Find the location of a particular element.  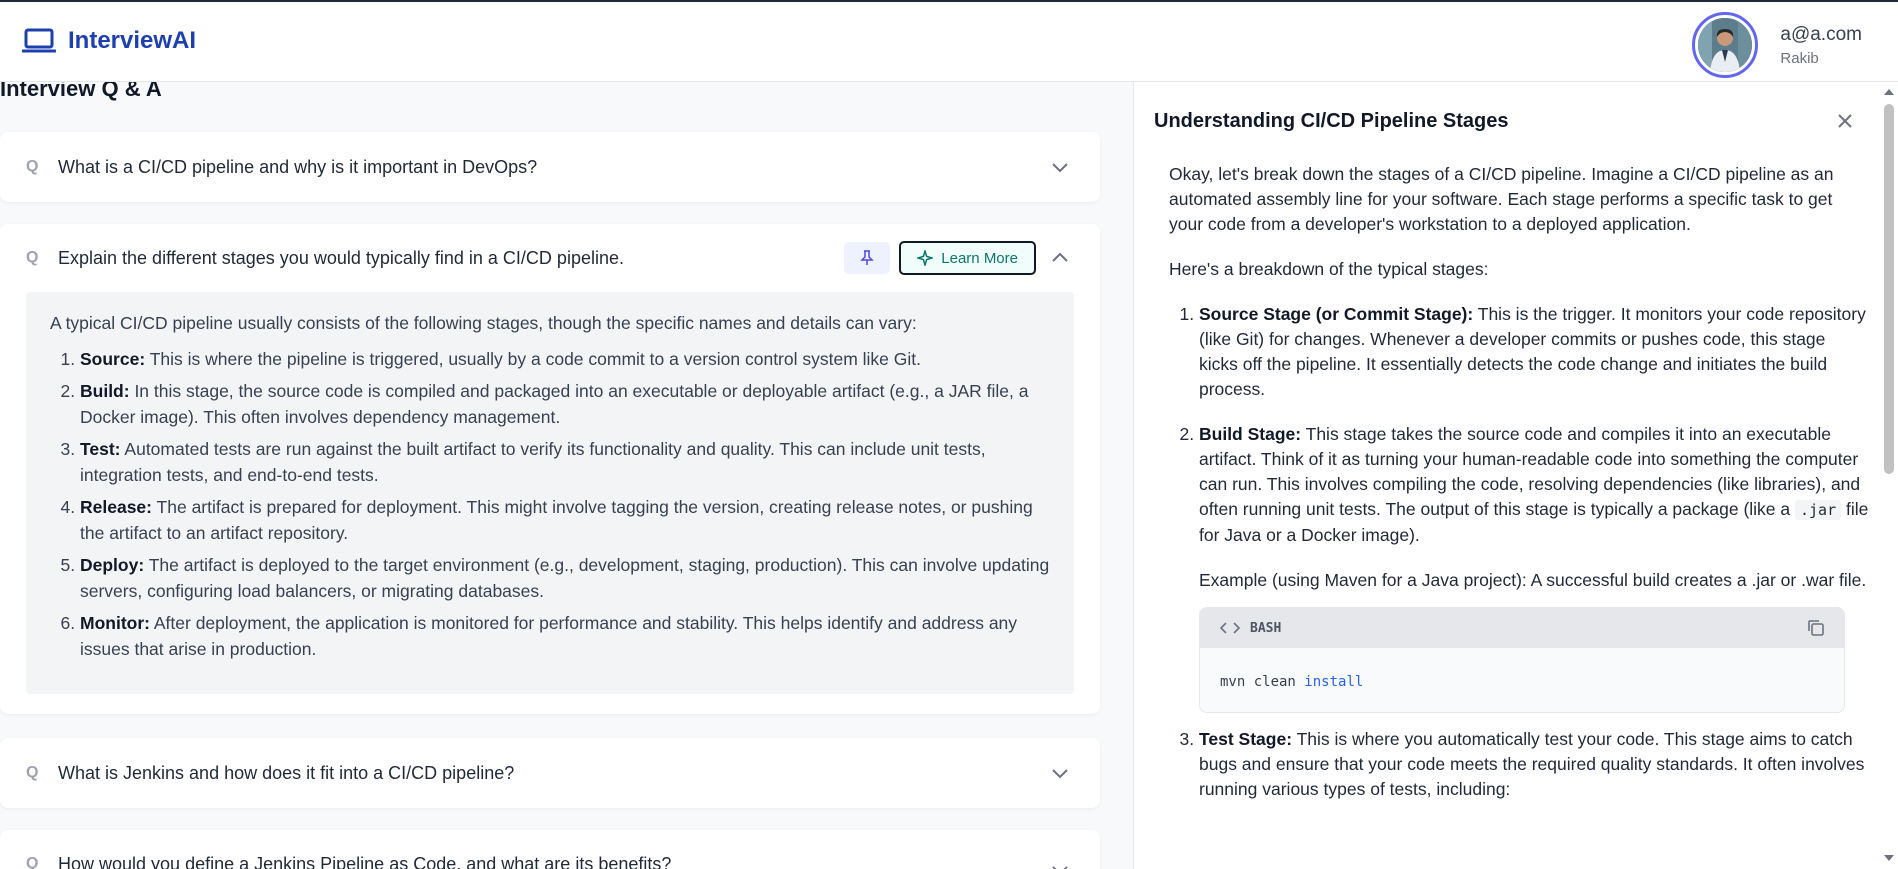

page-title: Interview Q & A is located at coordinates (81, 91).